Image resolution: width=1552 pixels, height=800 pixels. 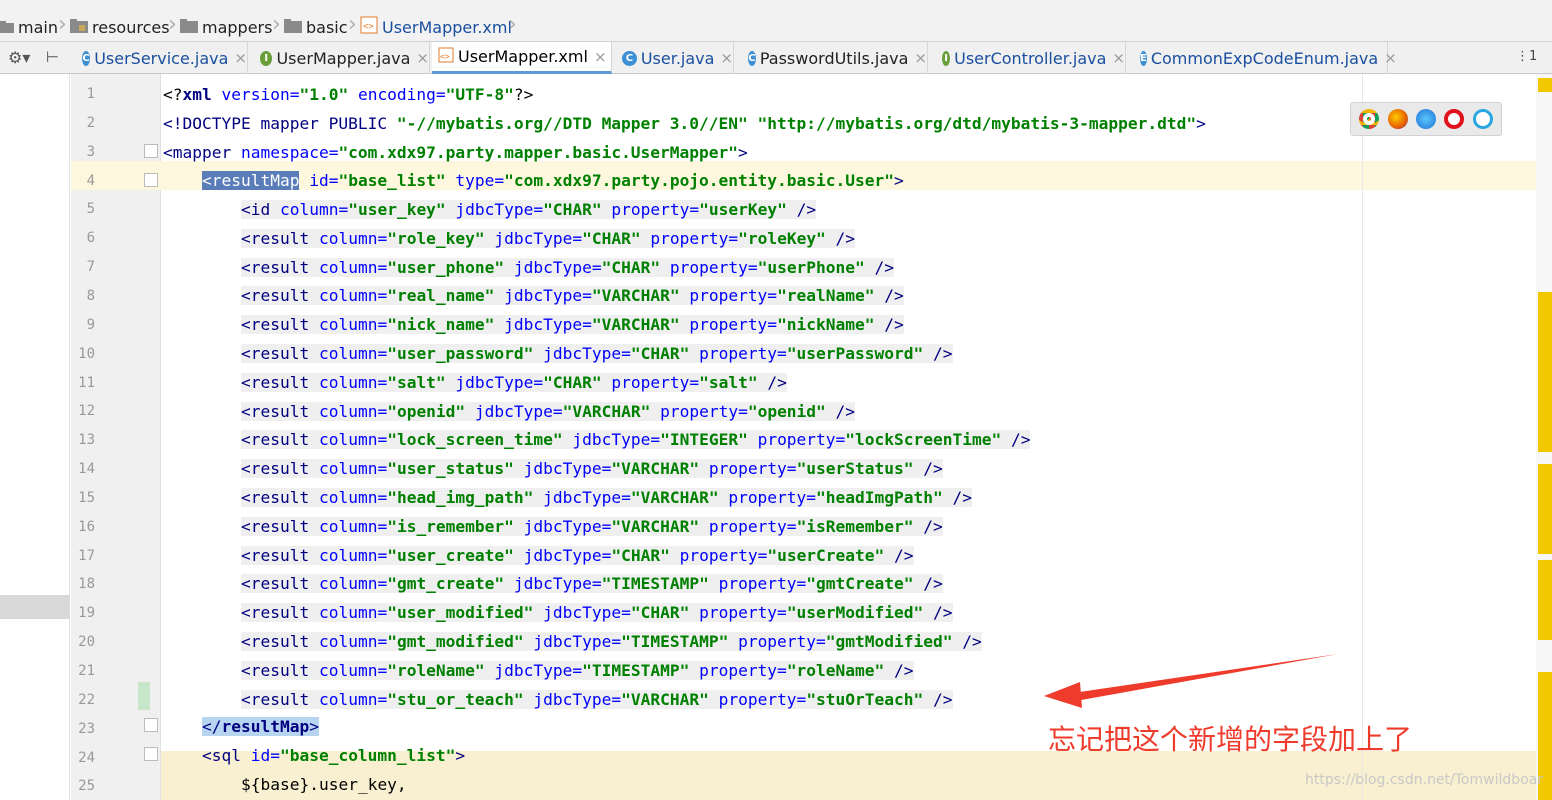 I want to click on code-token: "roleName", so click(x=436, y=670).